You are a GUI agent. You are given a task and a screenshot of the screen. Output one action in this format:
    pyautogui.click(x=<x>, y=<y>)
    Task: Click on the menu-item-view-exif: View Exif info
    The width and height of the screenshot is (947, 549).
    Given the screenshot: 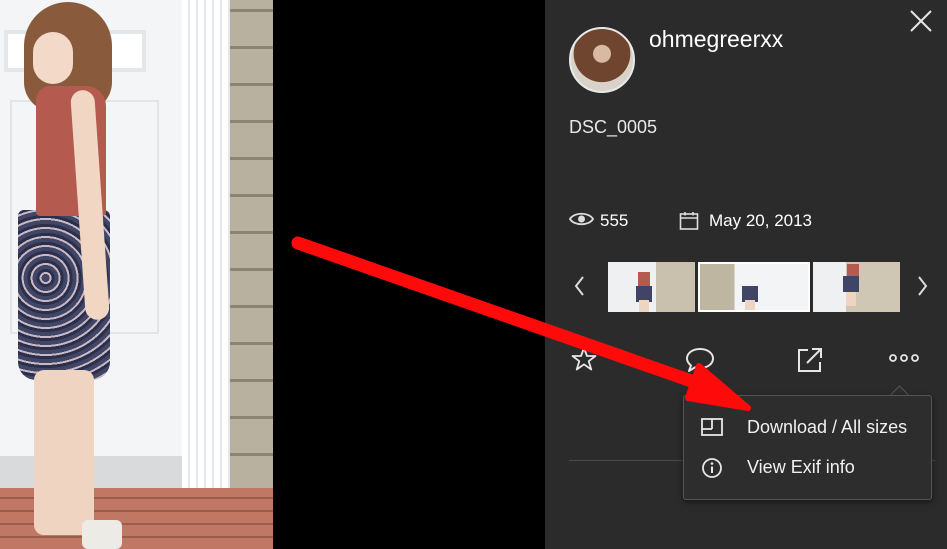 What is the action you would take?
    pyautogui.click(x=807, y=468)
    